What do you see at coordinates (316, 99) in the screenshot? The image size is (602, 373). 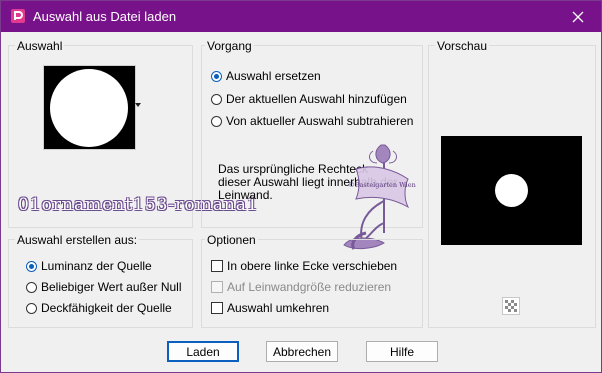 I see `radio-label: Der aktuellen Auswahl hinzufügen` at bounding box center [316, 99].